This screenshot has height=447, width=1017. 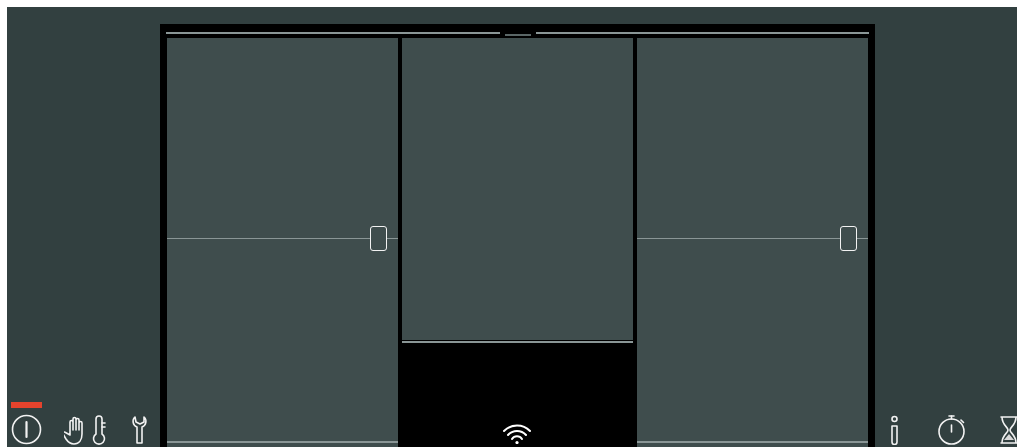 I want to click on info-button, so click(x=894, y=431).